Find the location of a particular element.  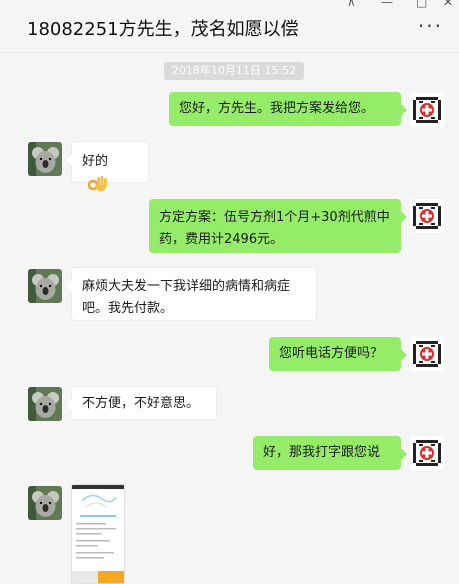

message-bubble-sent: 您好，方先生。我把方案发给您。 is located at coordinates (288, 109).